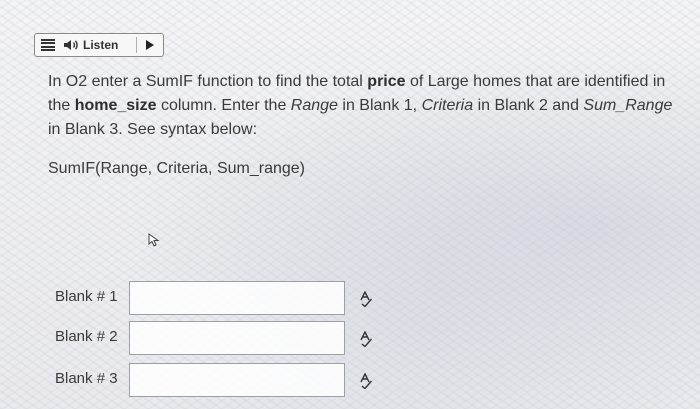 Image resolution: width=700 pixels, height=409 pixels. What do you see at coordinates (115, 105) in the screenshot?
I see `keyword-home-size: home_size` at bounding box center [115, 105].